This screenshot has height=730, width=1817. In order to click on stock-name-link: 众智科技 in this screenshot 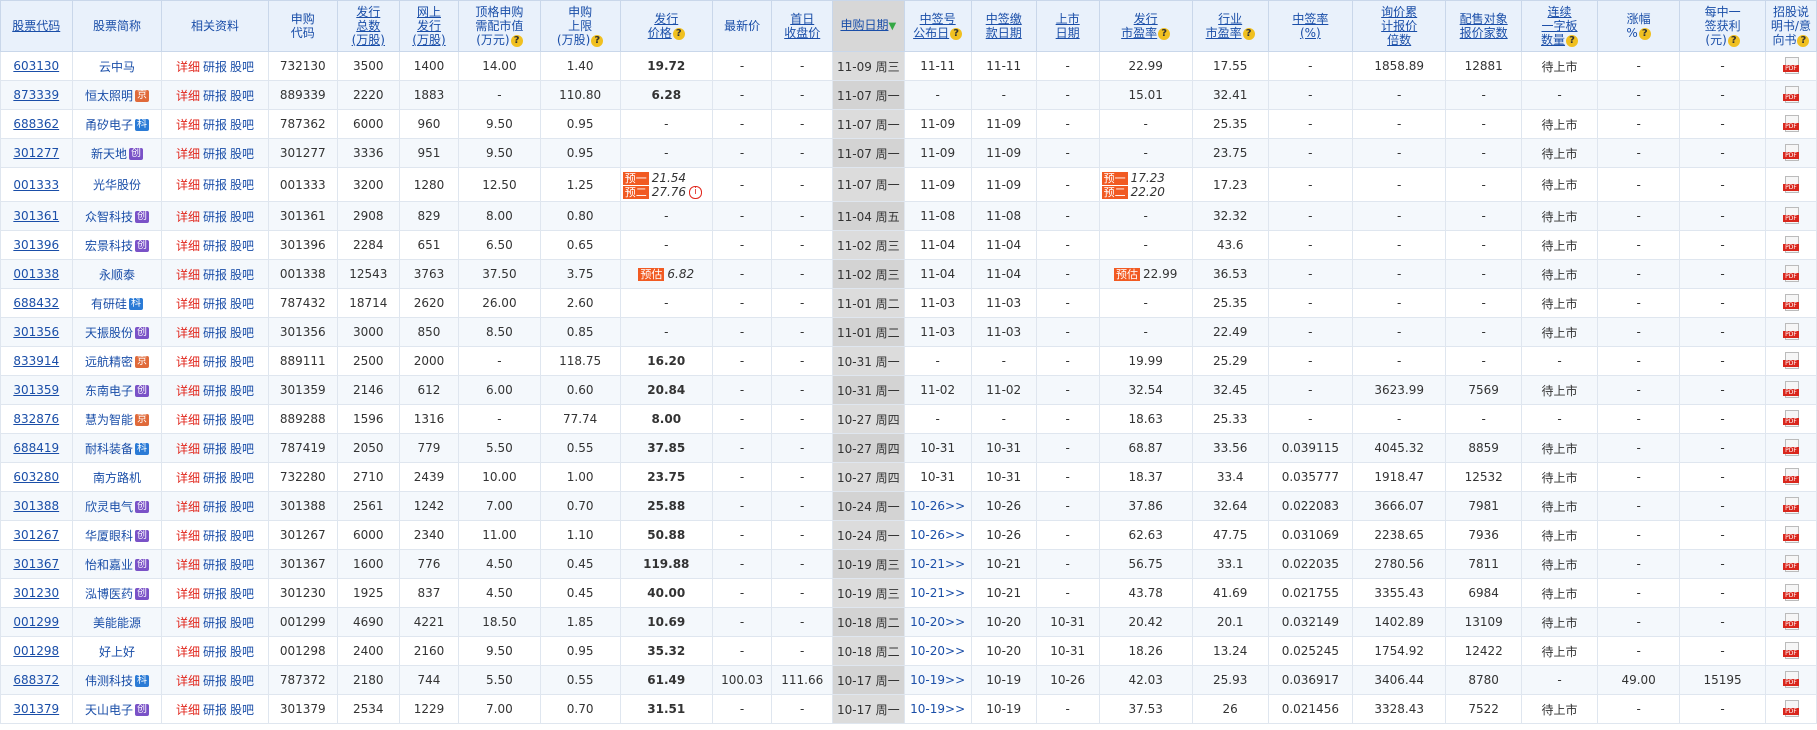, I will do `click(109, 217)`.